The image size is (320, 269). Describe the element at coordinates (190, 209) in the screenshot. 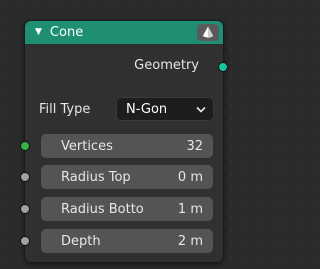

I see `radius-bottom-value: 1 m` at that location.